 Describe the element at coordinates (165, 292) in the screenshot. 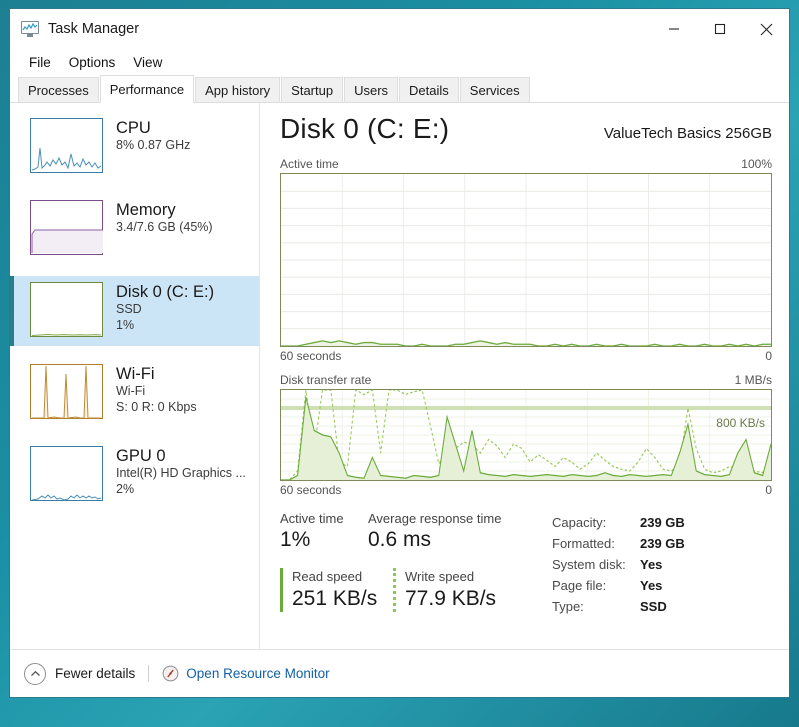

I see `sidebar-item-label: Disk 0 (C: E:)` at that location.